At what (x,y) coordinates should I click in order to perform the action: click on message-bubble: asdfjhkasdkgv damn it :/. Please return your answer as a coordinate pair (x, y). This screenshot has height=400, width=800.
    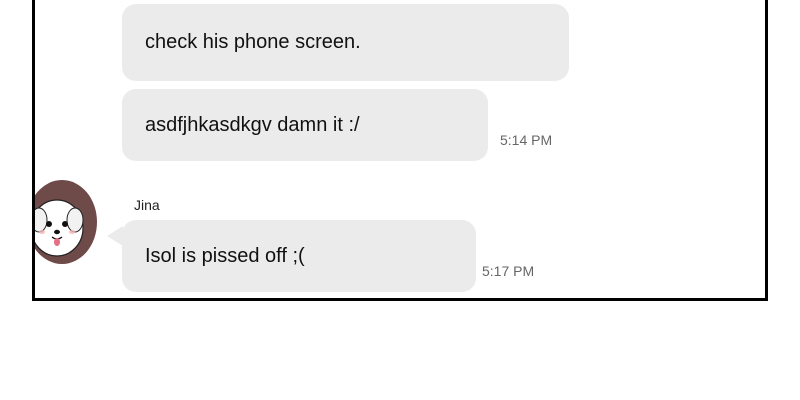
    Looking at the image, I should click on (305, 125).